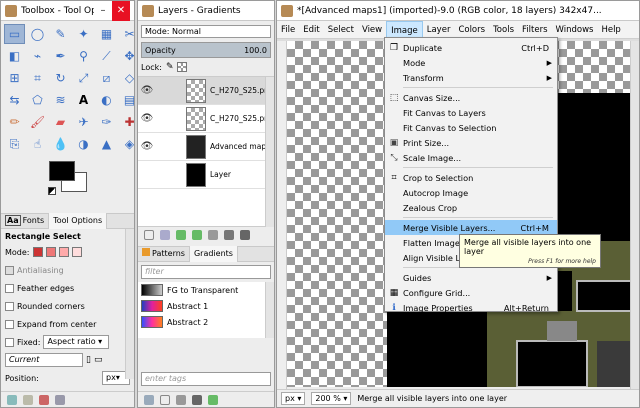 The height and width of the screenshot is (408, 640). Describe the element at coordinates (206, 50) in the screenshot. I see `opacity-slider: Opacity 100.0` at that location.